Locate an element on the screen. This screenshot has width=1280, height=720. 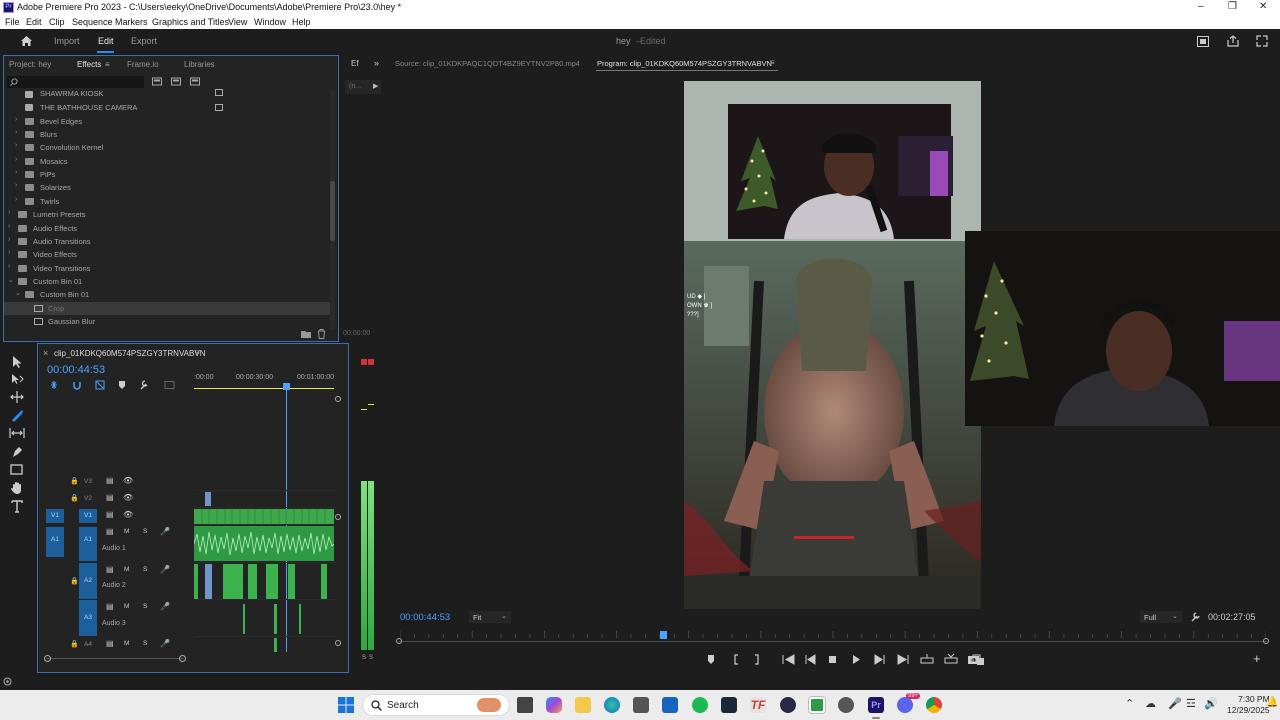
share-icon is located at coordinates (1233, 41).